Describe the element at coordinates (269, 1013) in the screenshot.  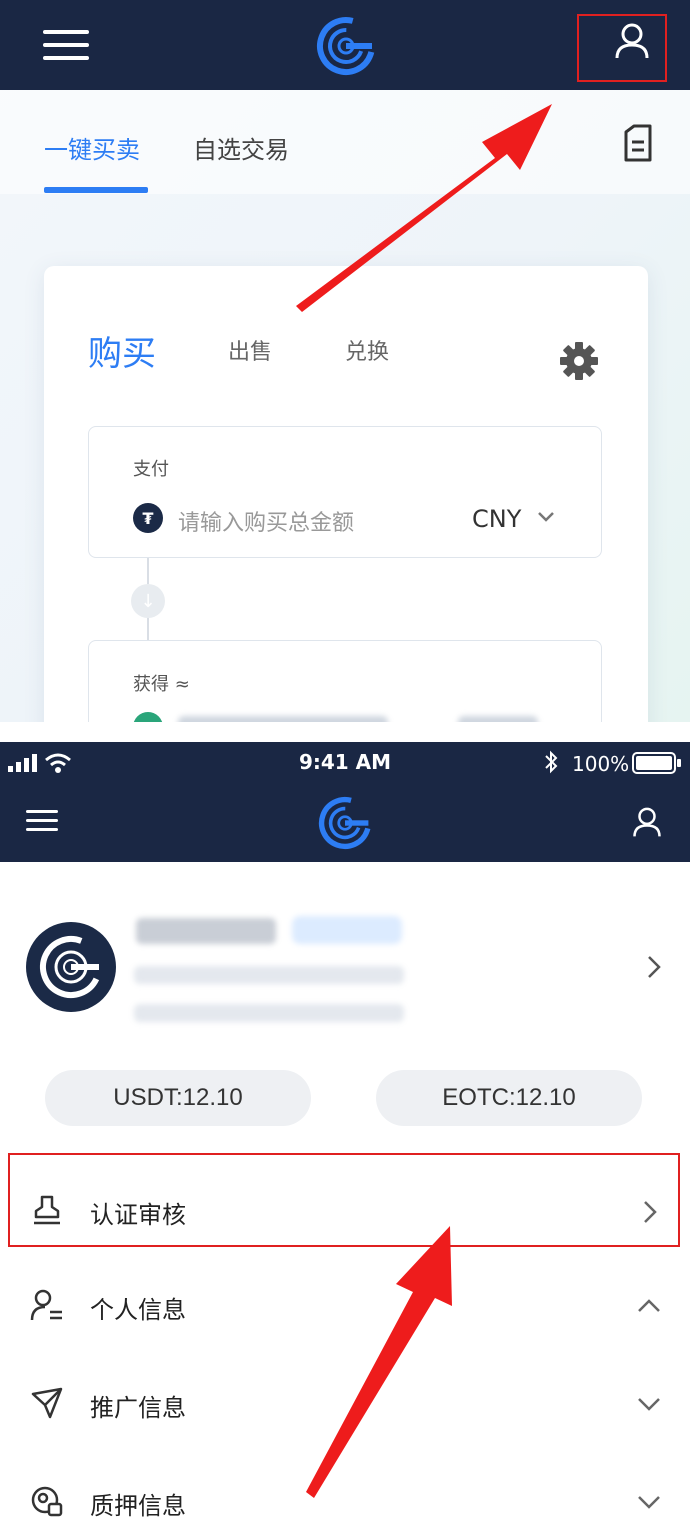
I see `user-info-blurred` at that location.